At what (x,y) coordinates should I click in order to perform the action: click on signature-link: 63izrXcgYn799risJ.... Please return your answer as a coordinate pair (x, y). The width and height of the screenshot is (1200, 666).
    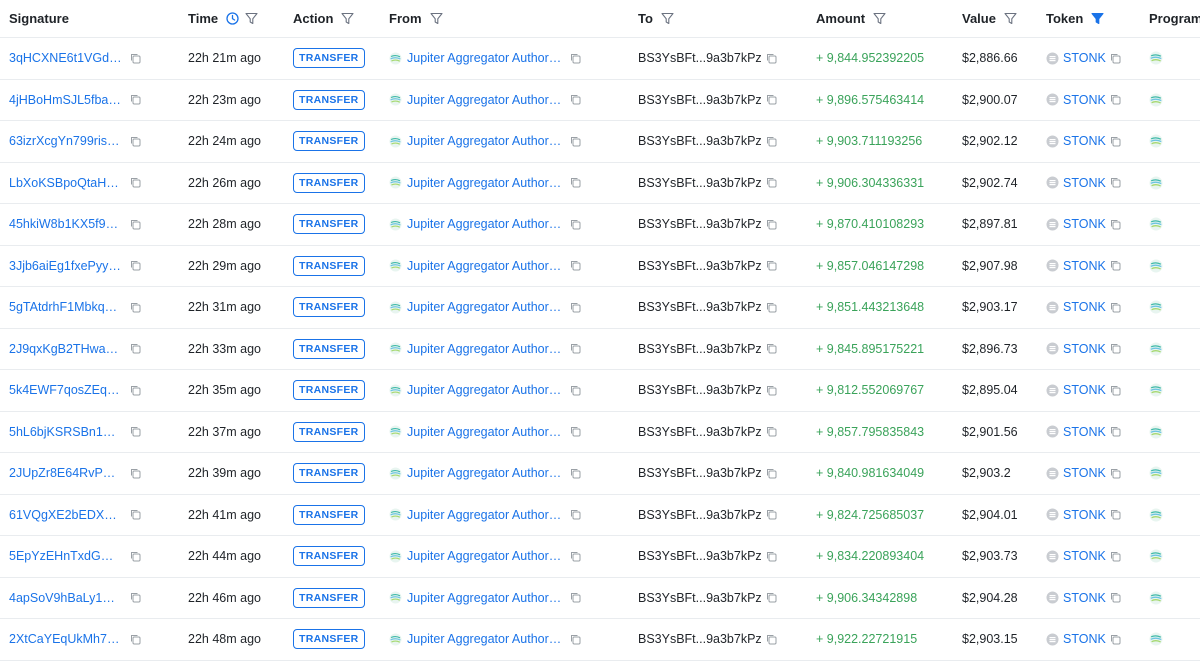
    Looking at the image, I should click on (65, 141).